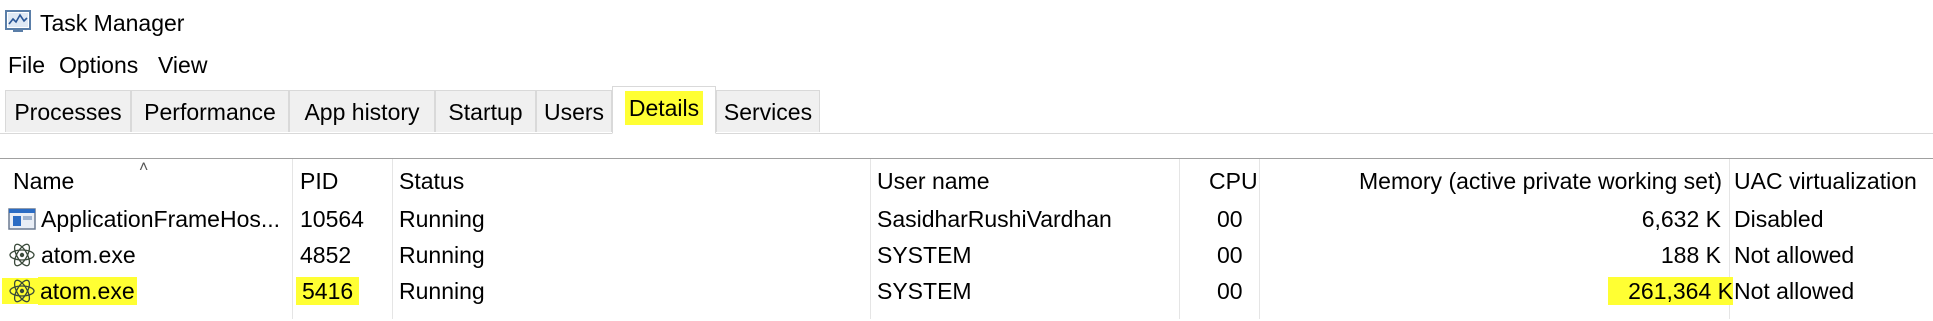  What do you see at coordinates (182, 65) in the screenshot?
I see `menu-view: View` at bounding box center [182, 65].